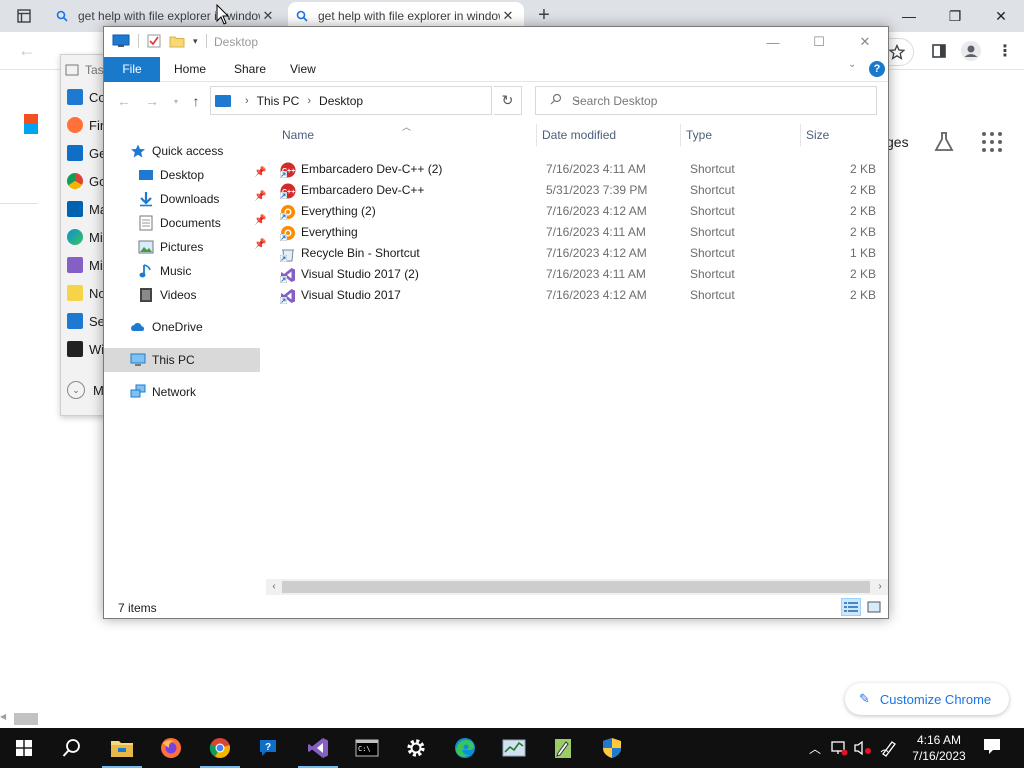 This screenshot has width=1024, height=768. I want to click on new-tab-button: +, so click(544, 16).